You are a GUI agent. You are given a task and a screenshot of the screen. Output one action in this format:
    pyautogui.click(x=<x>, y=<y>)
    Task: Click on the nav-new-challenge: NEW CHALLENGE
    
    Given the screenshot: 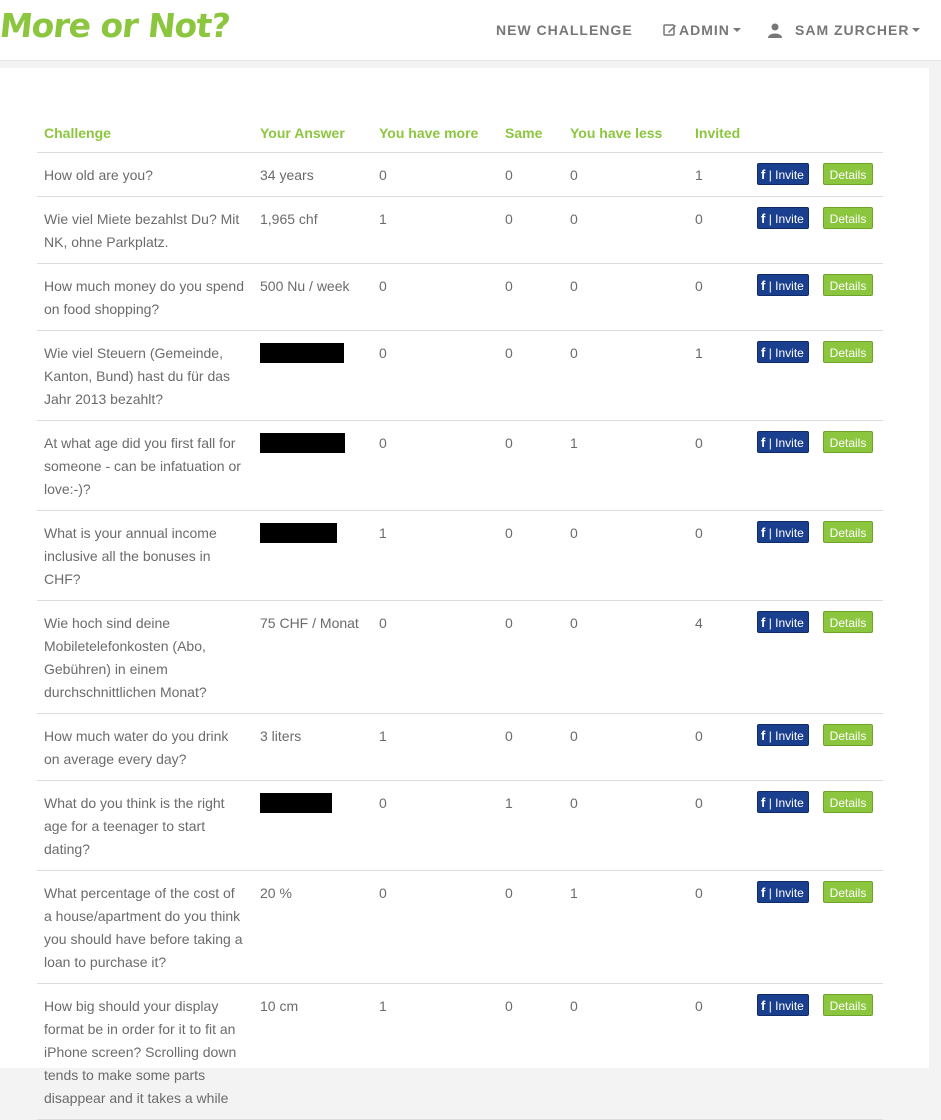 What is the action you would take?
    pyautogui.click(x=564, y=30)
    